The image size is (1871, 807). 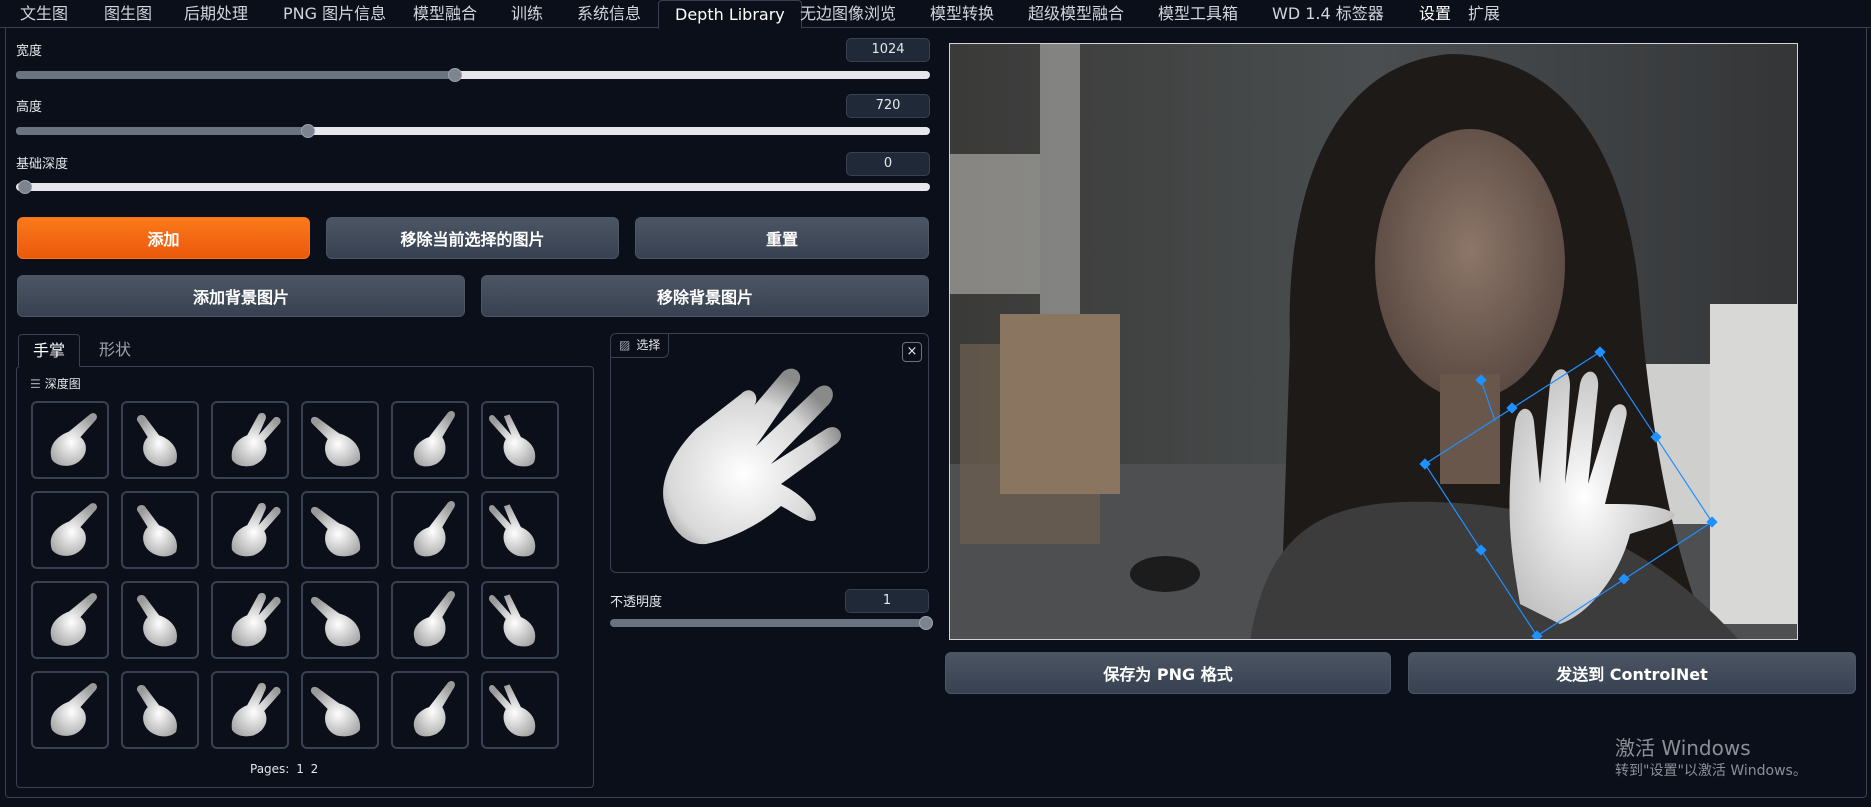 What do you see at coordinates (44, 14) in the screenshot?
I see `tab-txt2img: 文生图` at bounding box center [44, 14].